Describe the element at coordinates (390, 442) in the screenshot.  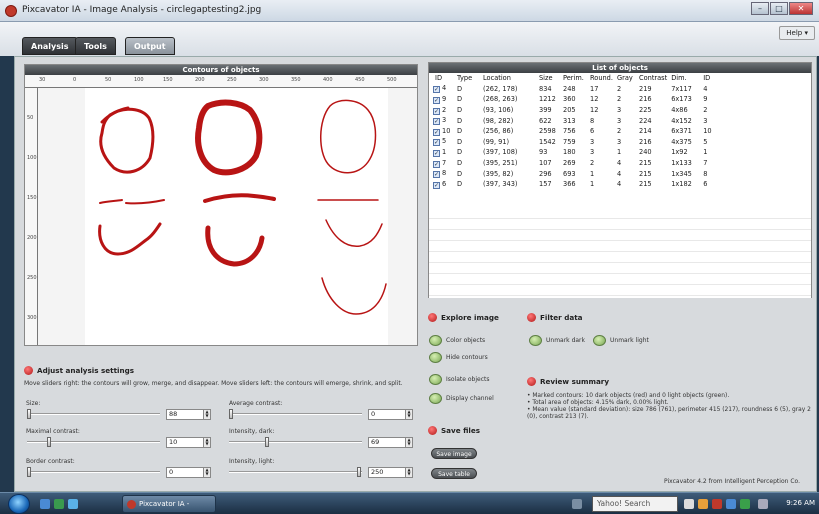
I see `intensity-dark-spinbox: 69 ▲ ▼` at that location.